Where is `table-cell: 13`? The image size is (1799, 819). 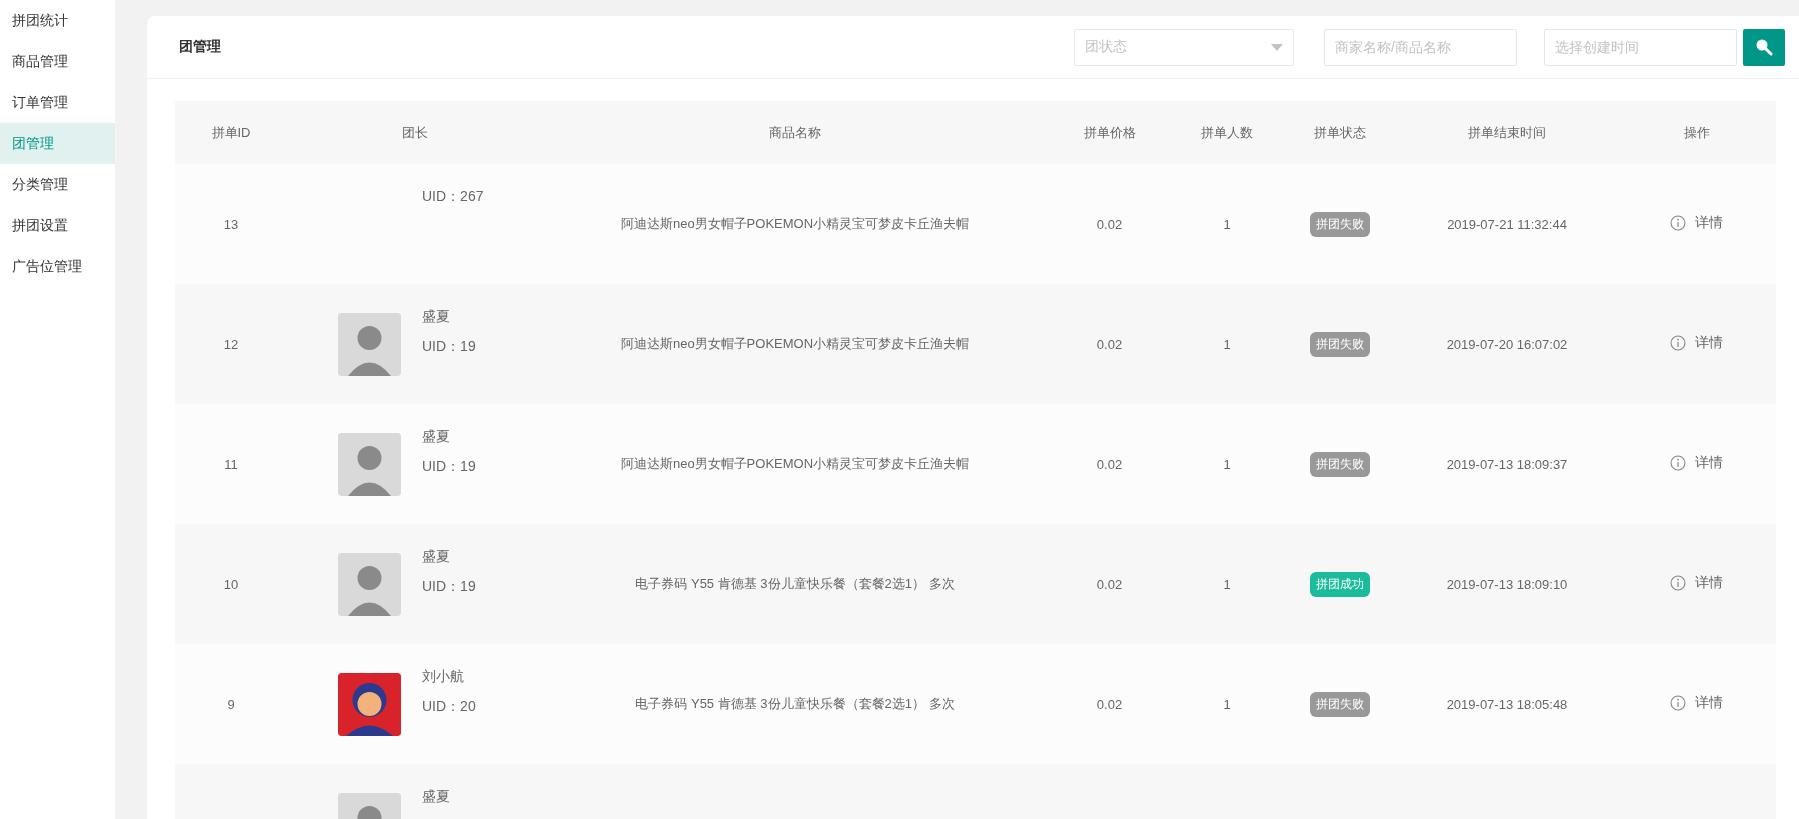
table-cell: 13 is located at coordinates (231, 224).